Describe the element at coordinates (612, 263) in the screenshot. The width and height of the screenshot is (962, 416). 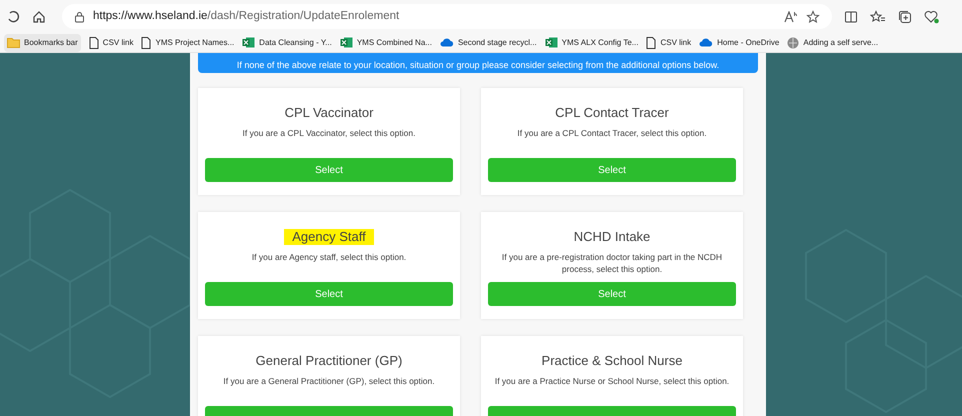
I see `option-description: If you are a pre-registration doctor taking part in the NCDH process, select this option.` at that location.